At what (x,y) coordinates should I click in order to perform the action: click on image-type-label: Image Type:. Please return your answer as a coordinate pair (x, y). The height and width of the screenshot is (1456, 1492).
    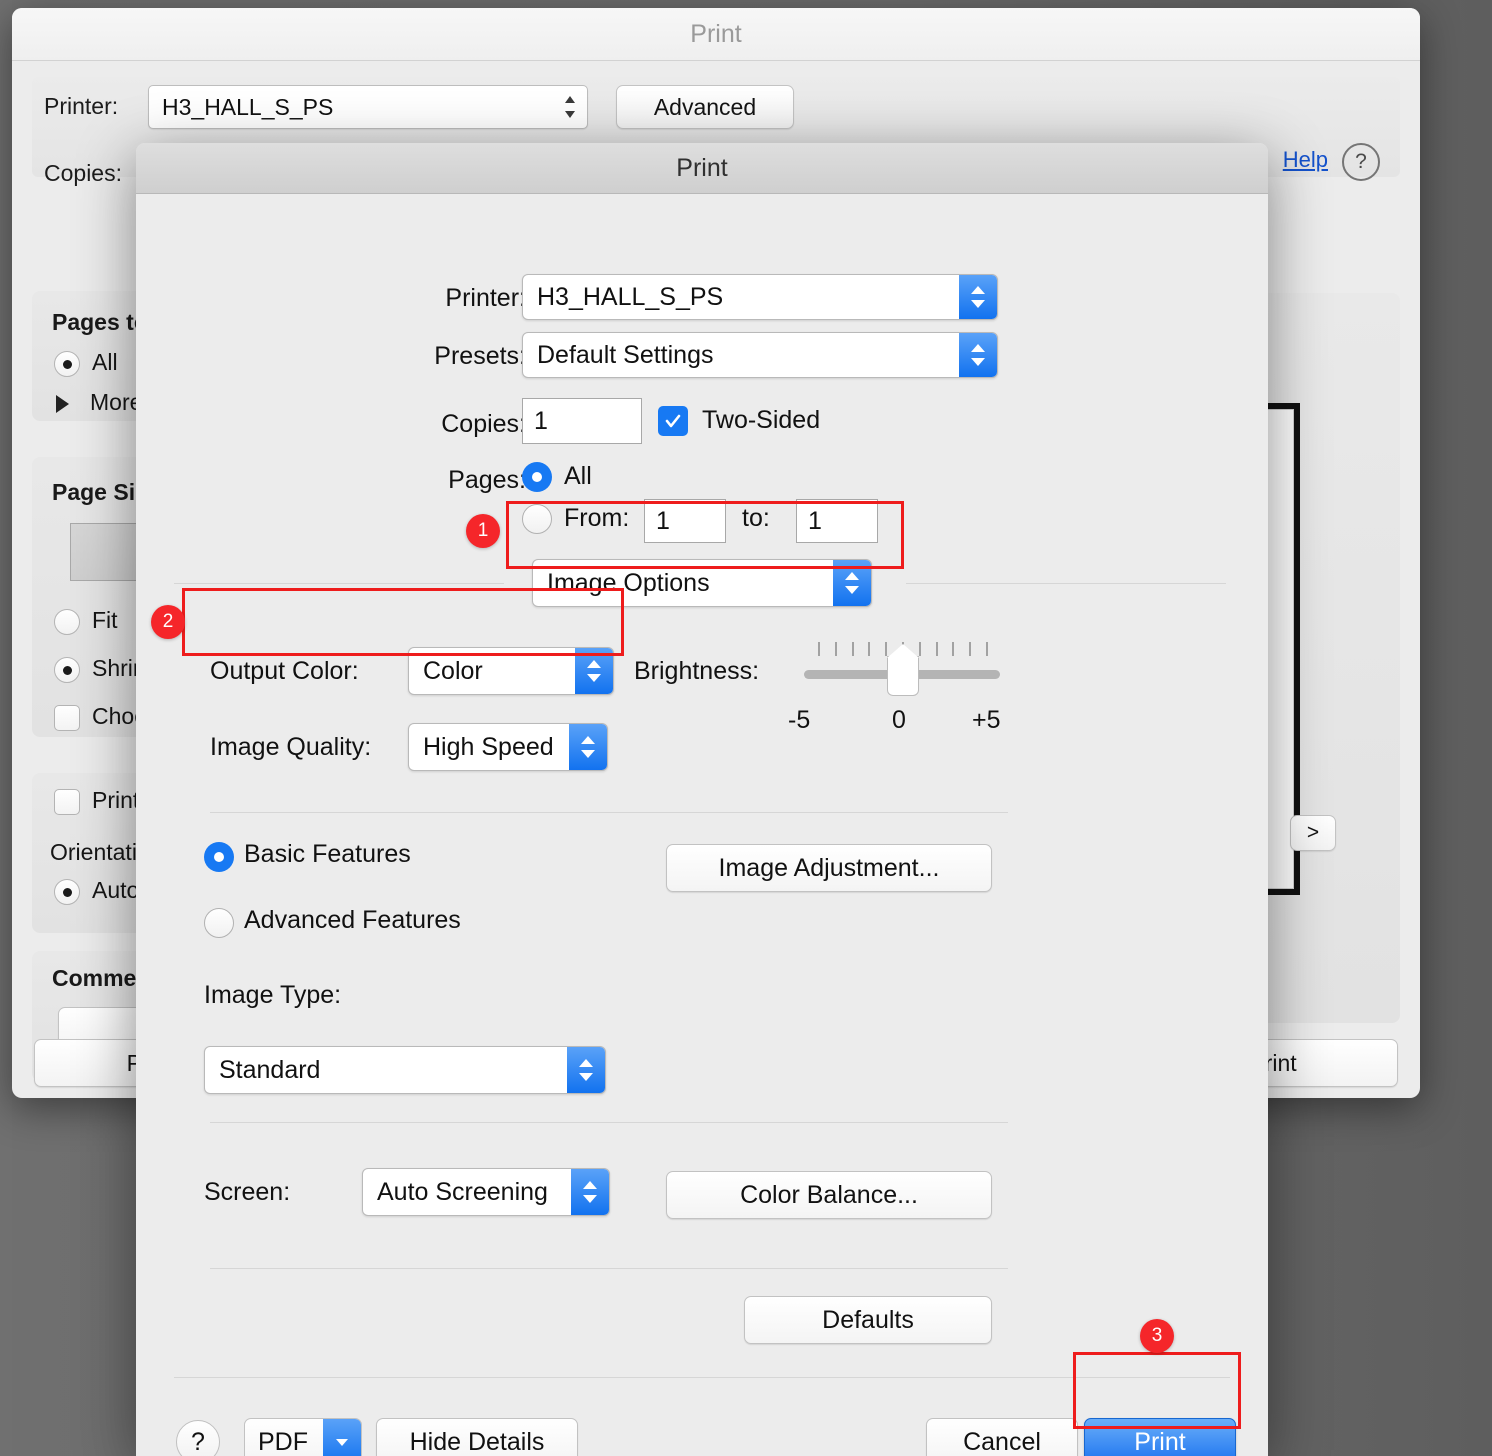
    Looking at the image, I should click on (273, 995).